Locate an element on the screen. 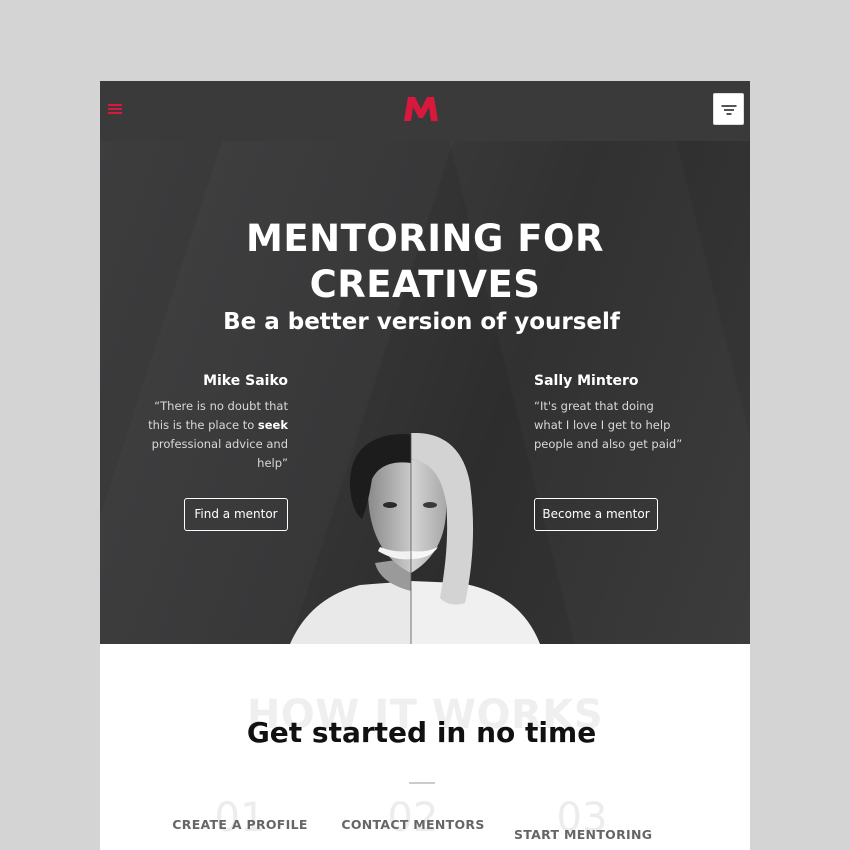 This screenshot has height=850, width=850. step-create-profile: 01 CREATE A PROFILE is located at coordinates (240, 818).